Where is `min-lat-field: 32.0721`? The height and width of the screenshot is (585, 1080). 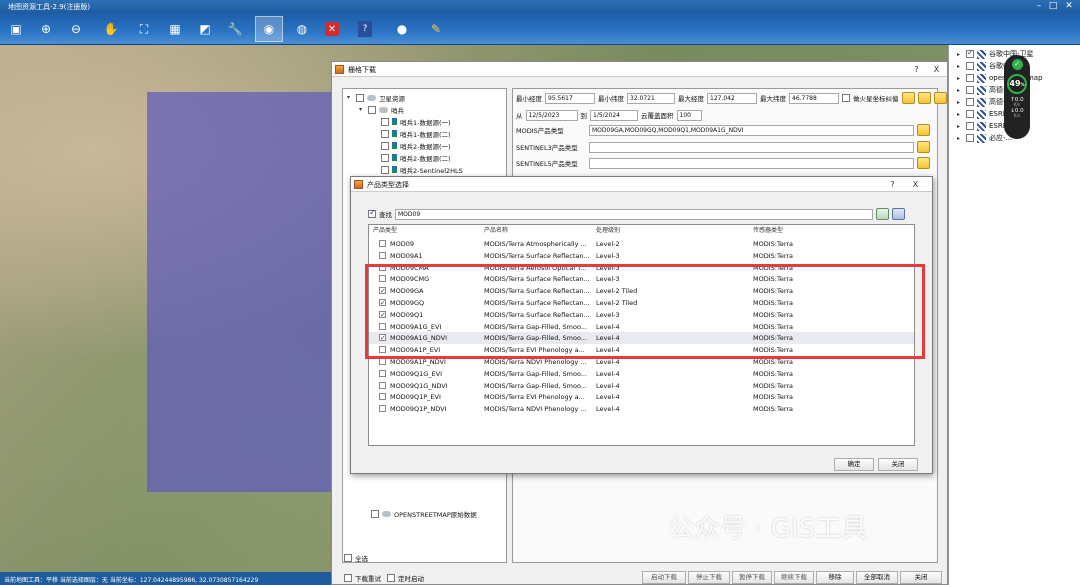 min-lat-field: 32.0721 is located at coordinates (651, 98).